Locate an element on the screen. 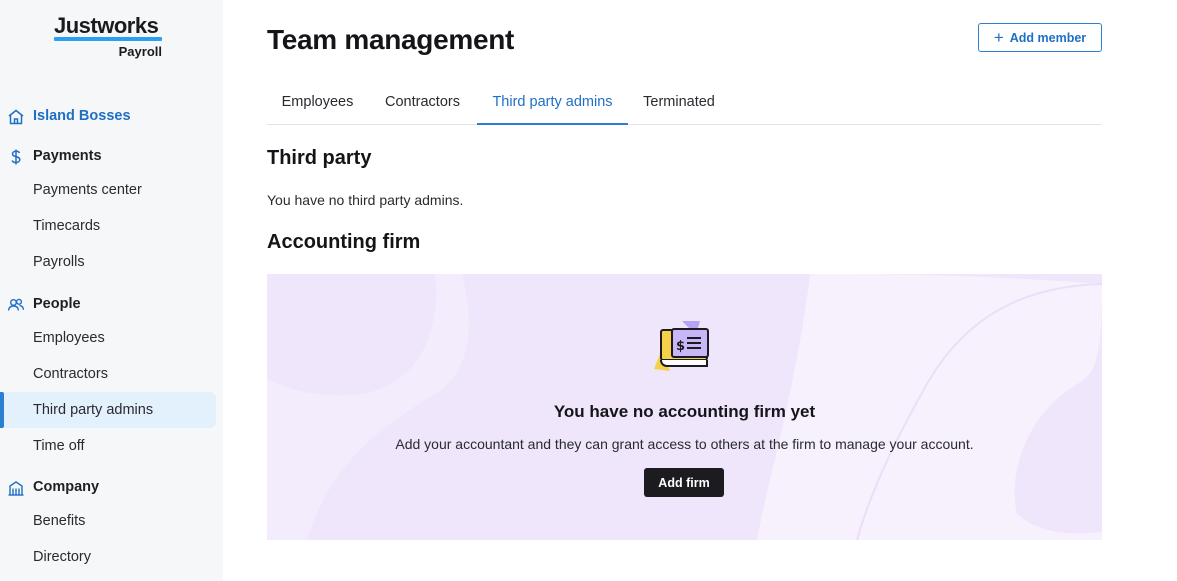  justworks-logo: Justworks Payroll is located at coordinates (108, 36).